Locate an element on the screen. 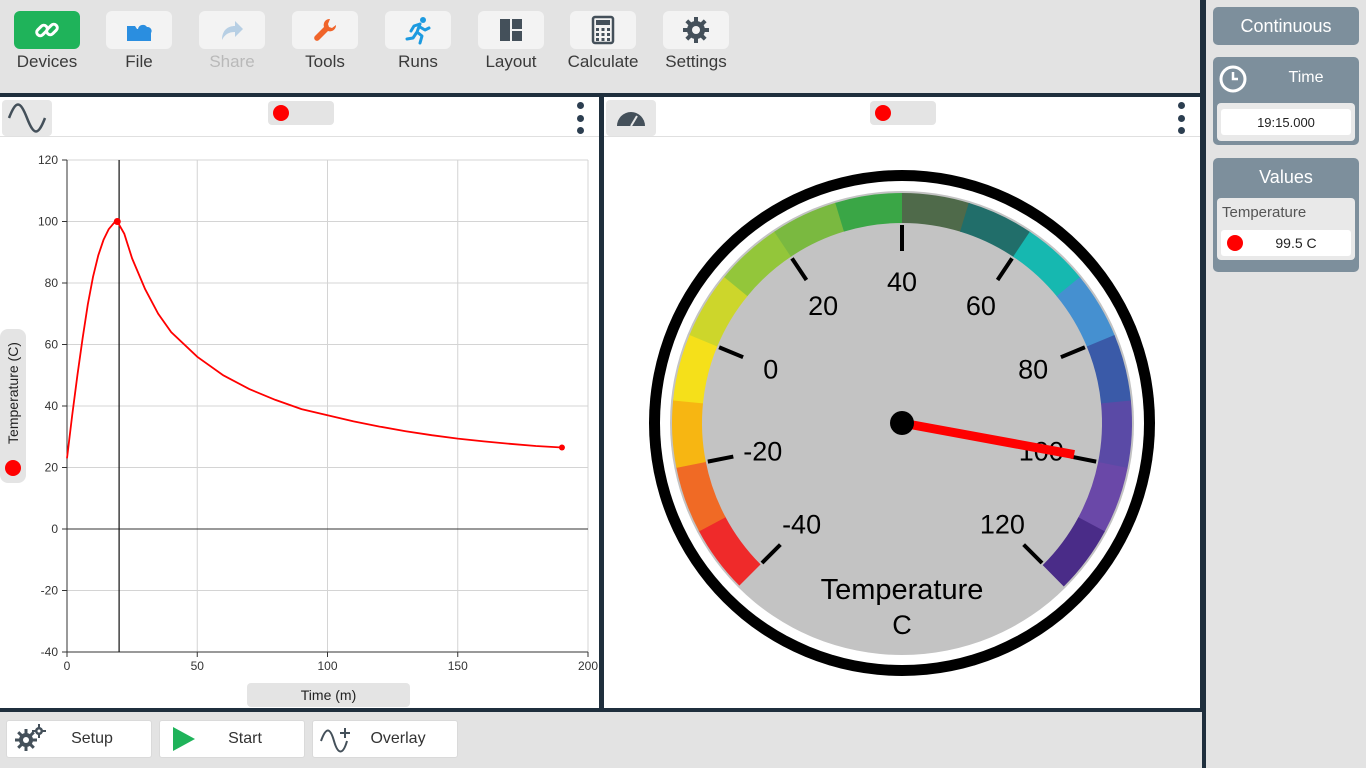 This screenshot has width=1366, height=768. y-tick-label: -20 is located at coordinates (50, 591).